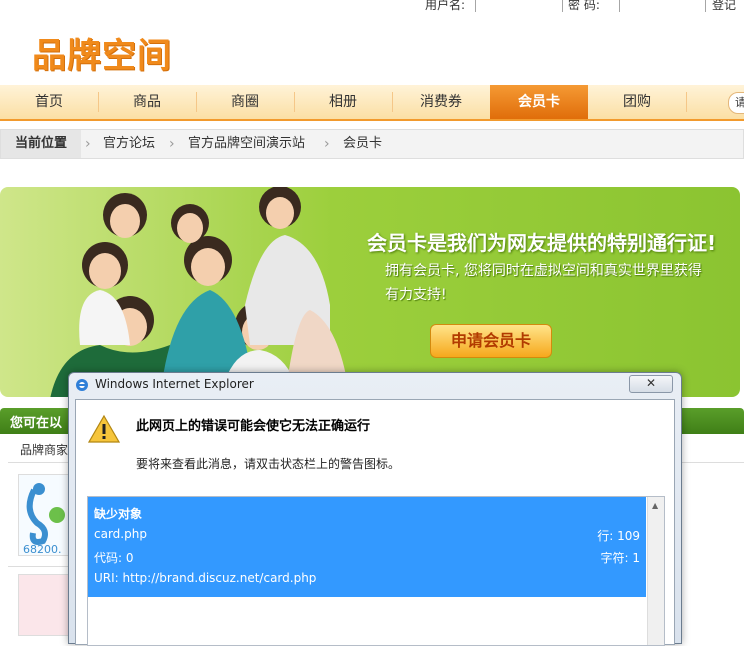 This screenshot has height=646, width=744. I want to click on main-nav: 首页 商品 商圈 相册 消费券 会员卡 团购 请, so click(372, 103).